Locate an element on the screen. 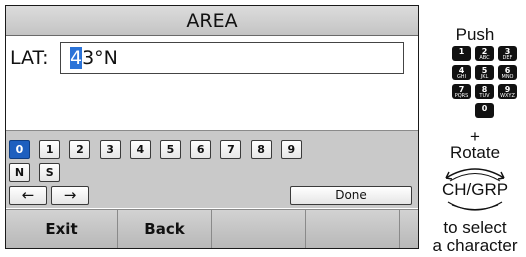 The image size is (526, 257). digit-key-4: 4 is located at coordinates (140, 149).